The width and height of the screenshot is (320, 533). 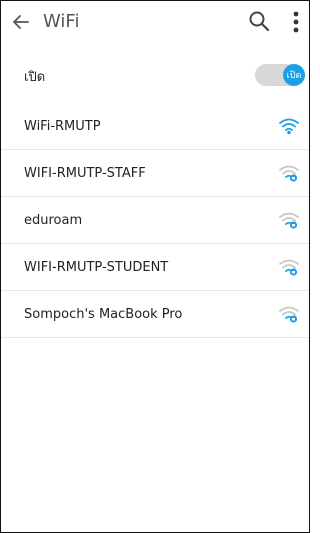 What do you see at coordinates (103, 314) in the screenshot?
I see `network-ssid: Sompoch's MacBook Pro` at bounding box center [103, 314].